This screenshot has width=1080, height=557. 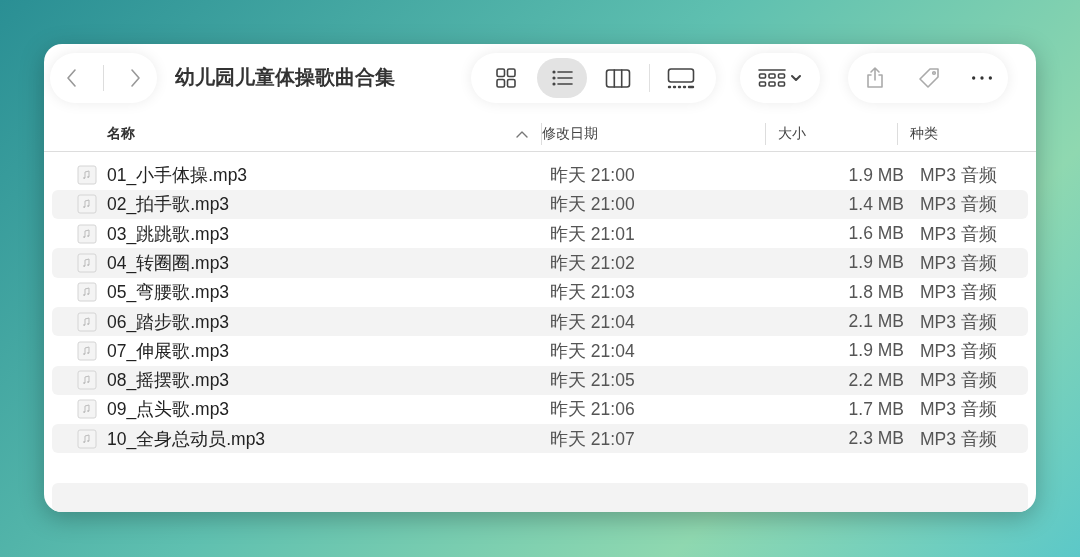 I want to click on size-cell-text: 2.1 MB, so click(x=876, y=322).